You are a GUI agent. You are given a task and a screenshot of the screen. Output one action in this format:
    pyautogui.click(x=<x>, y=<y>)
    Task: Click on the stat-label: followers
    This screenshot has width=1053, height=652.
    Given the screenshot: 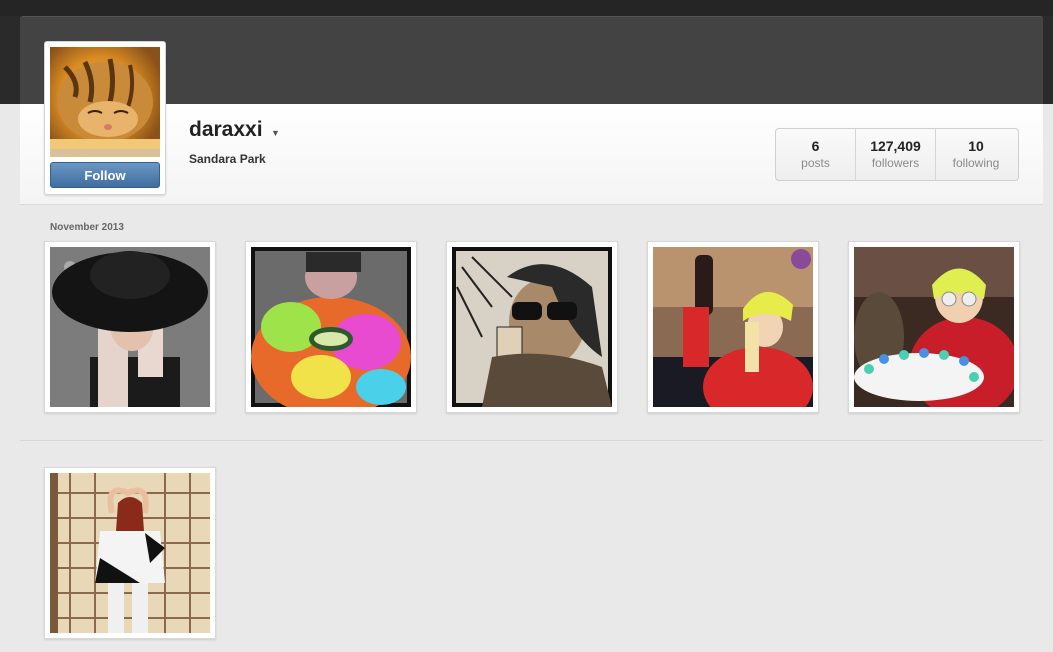 What is the action you would take?
    pyautogui.click(x=895, y=163)
    